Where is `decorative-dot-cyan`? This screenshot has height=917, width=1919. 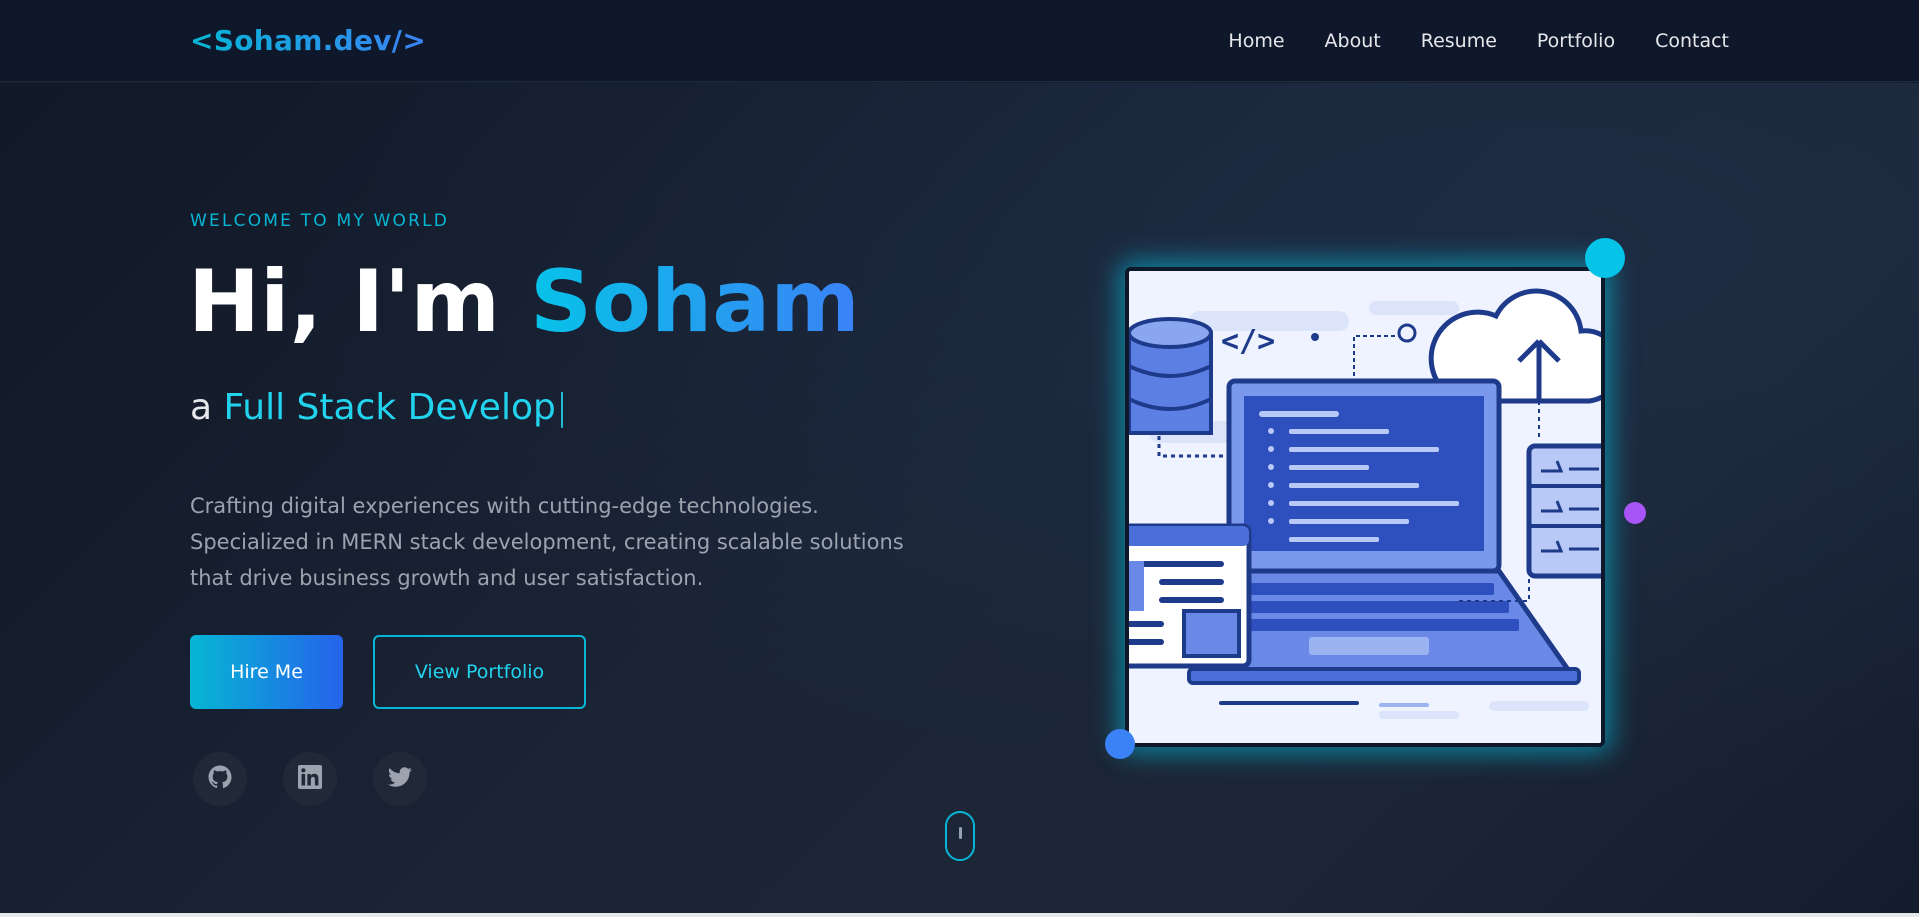 decorative-dot-cyan is located at coordinates (1605, 258).